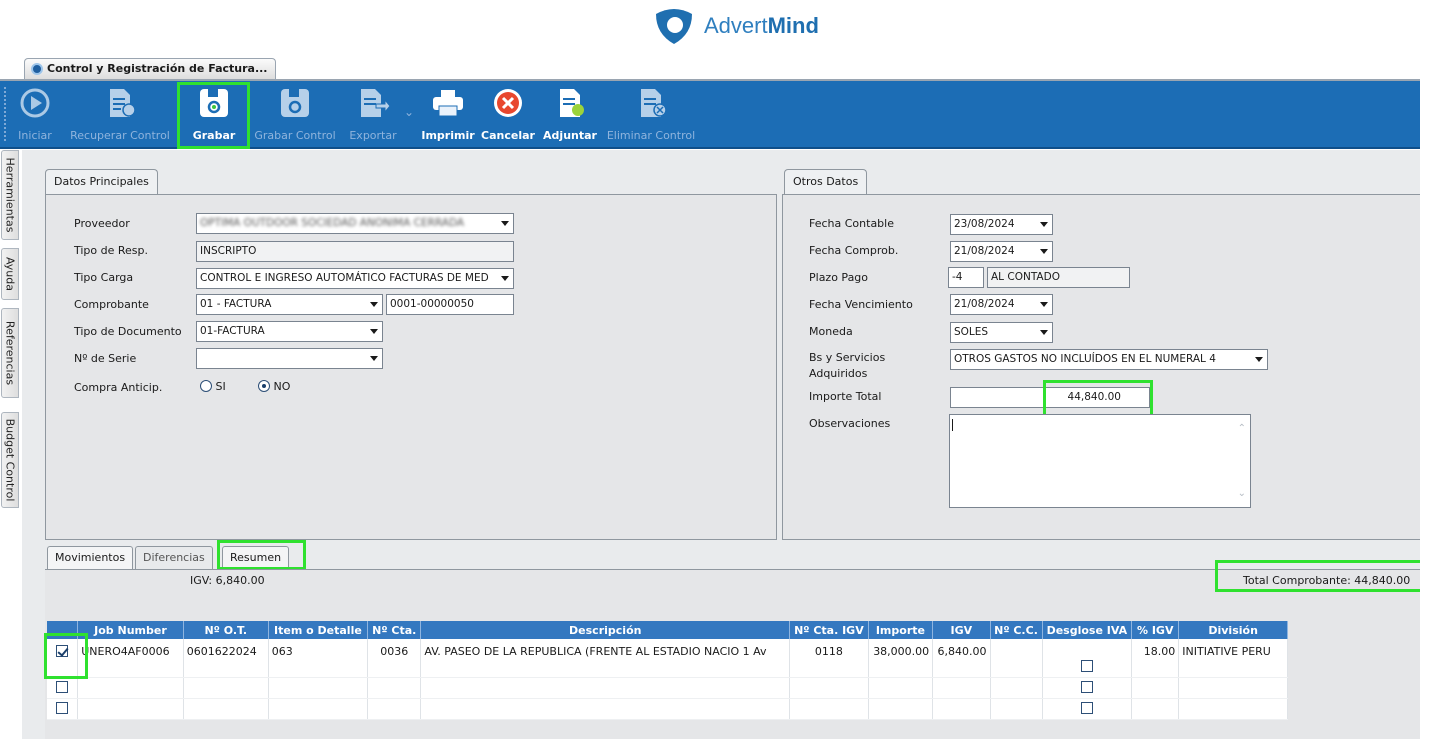  Describe the element at coordinates (1100, 461) in the screenshot. I see `observaciones-textarea: ⌃ ⌄` at that location.